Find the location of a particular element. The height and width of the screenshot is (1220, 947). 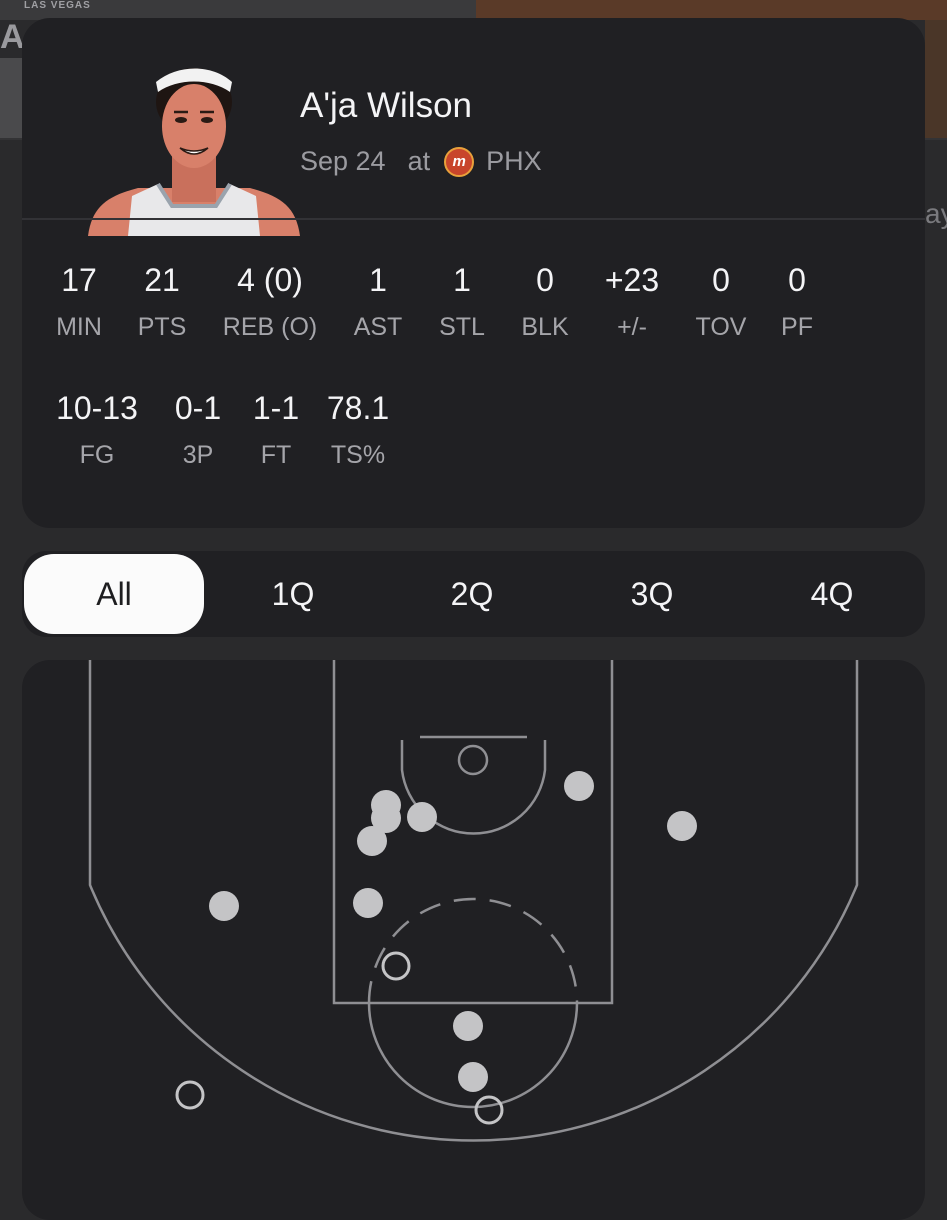

background-right-panel is located at coordinates (936, 80).